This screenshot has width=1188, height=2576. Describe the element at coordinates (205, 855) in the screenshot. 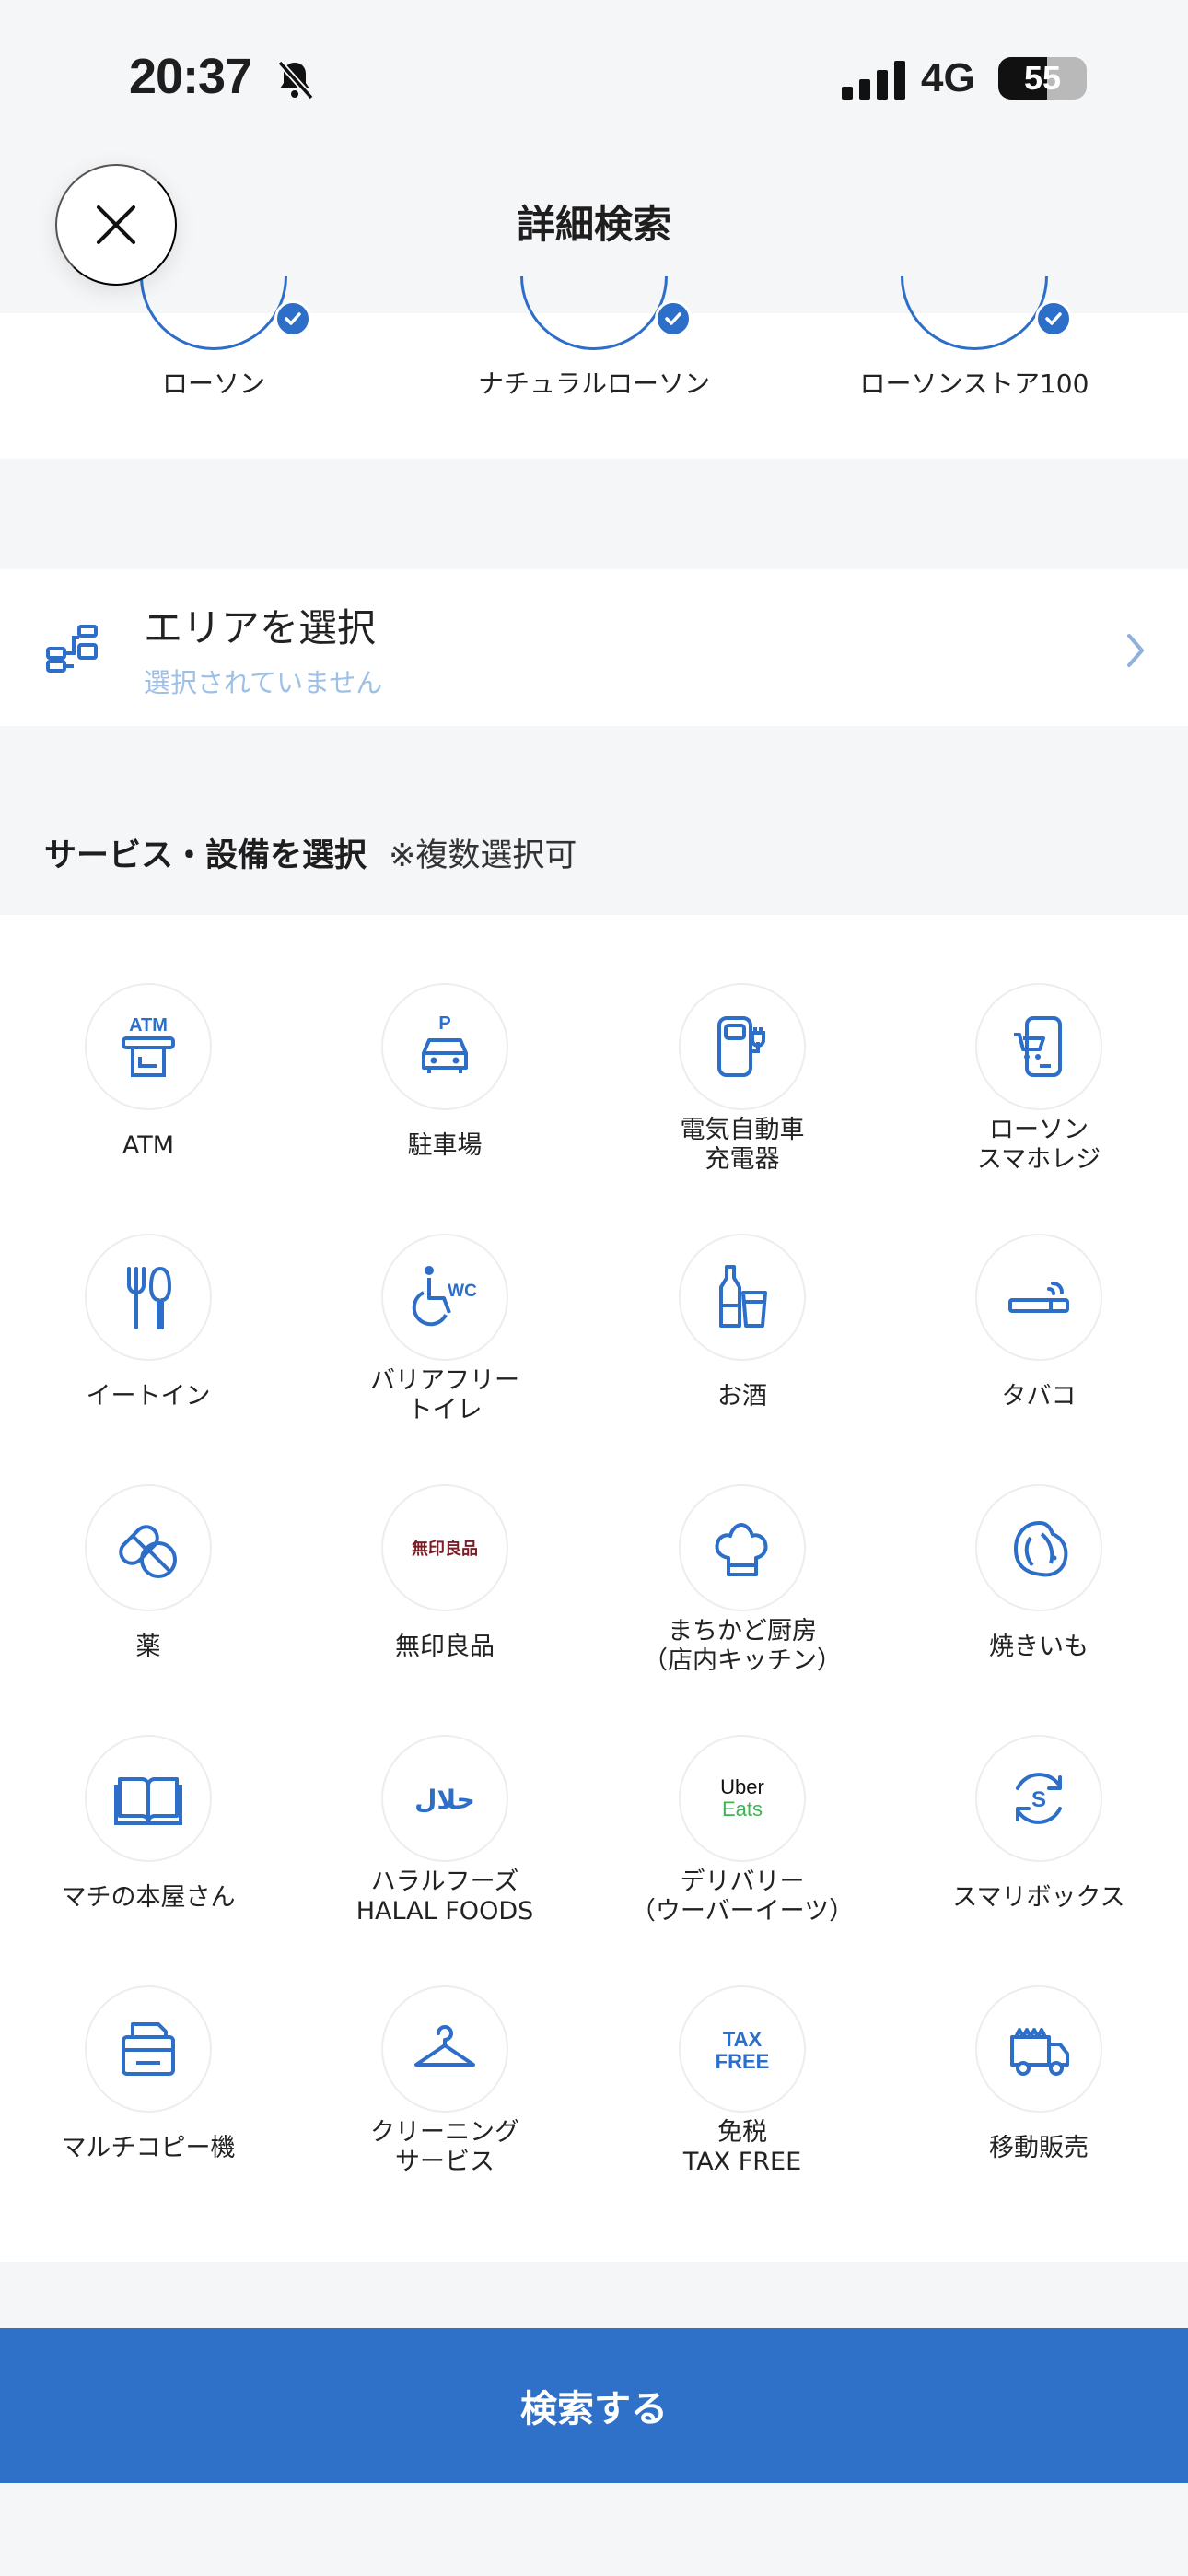

I see `services-title: サービス・設備を選択` at that location.